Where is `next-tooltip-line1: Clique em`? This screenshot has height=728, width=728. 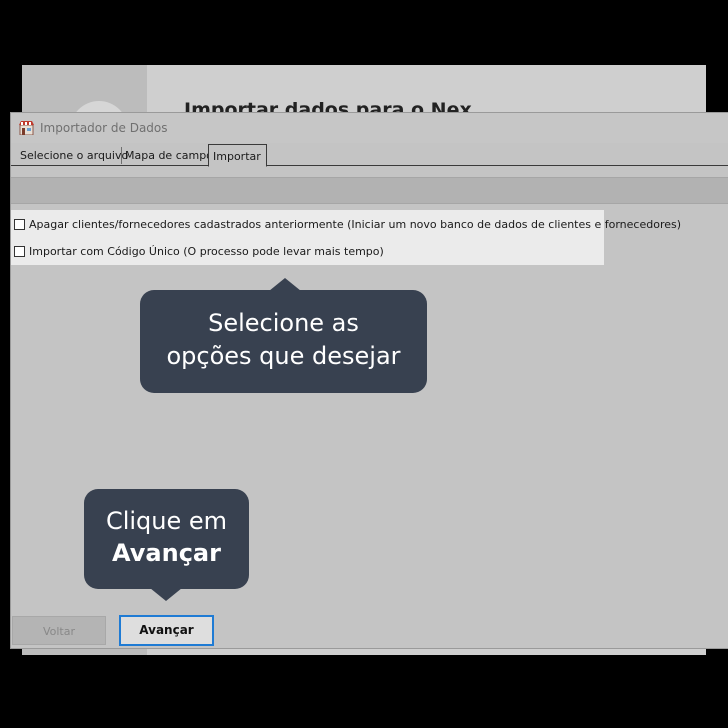
next-tooltip-line1: Clique em is located at coordinates (166, 521).